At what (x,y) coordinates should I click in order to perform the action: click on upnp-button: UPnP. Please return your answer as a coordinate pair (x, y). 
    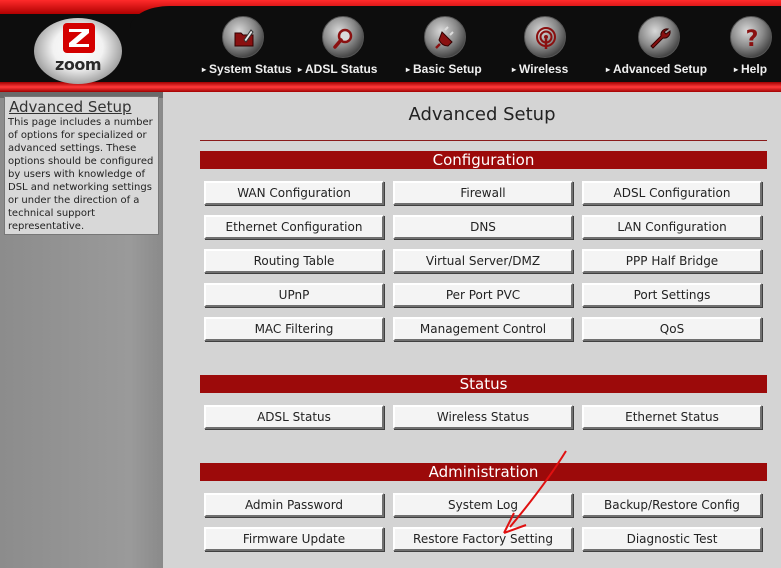
    Looking at the image, I should click on (294, 295).